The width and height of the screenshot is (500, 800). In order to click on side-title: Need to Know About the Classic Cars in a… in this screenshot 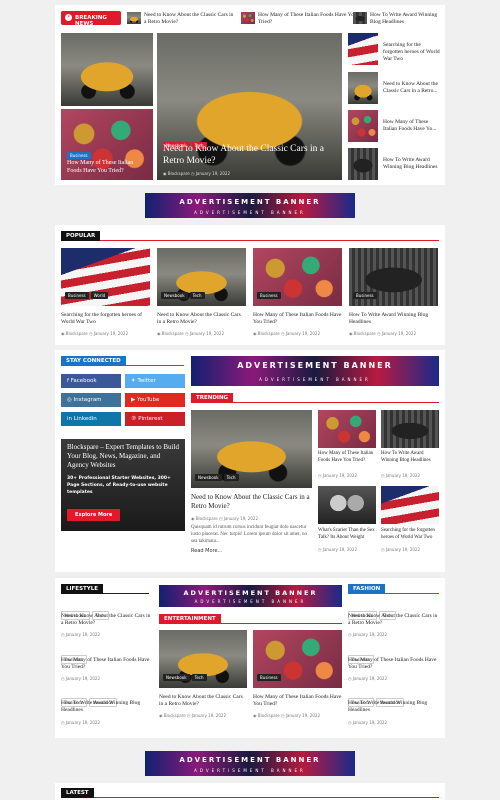, I will do `click(412, 88)`.